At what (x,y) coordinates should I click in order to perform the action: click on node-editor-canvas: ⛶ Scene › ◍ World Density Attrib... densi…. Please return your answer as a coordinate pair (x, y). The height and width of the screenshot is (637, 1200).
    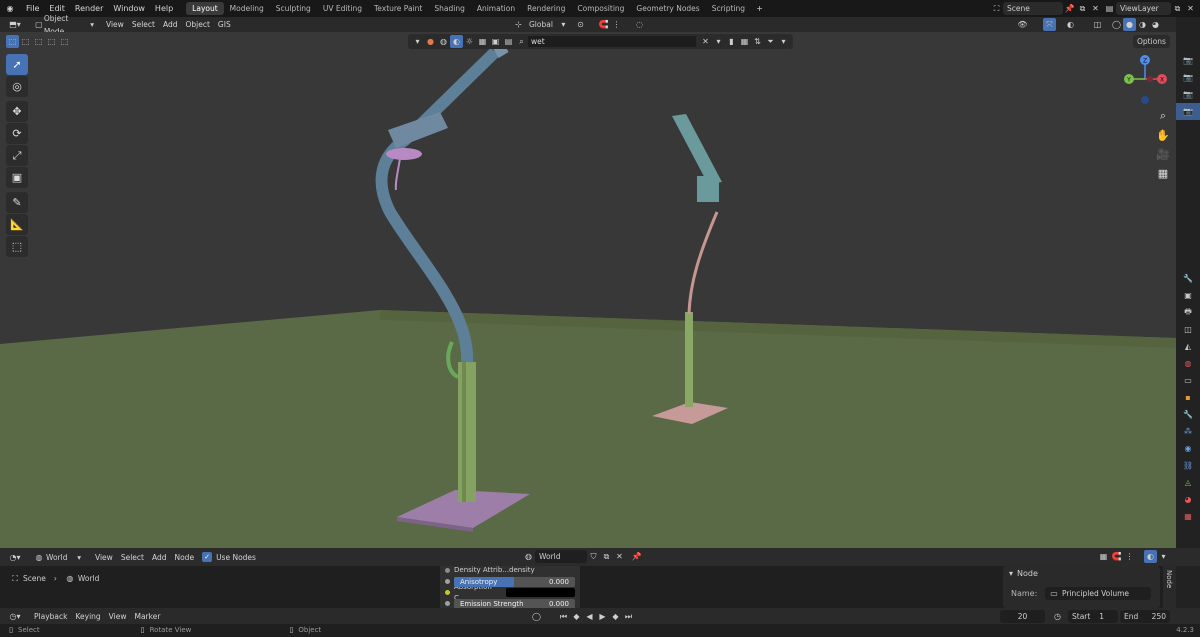
    Looking at the image, I should click on (588, 587).